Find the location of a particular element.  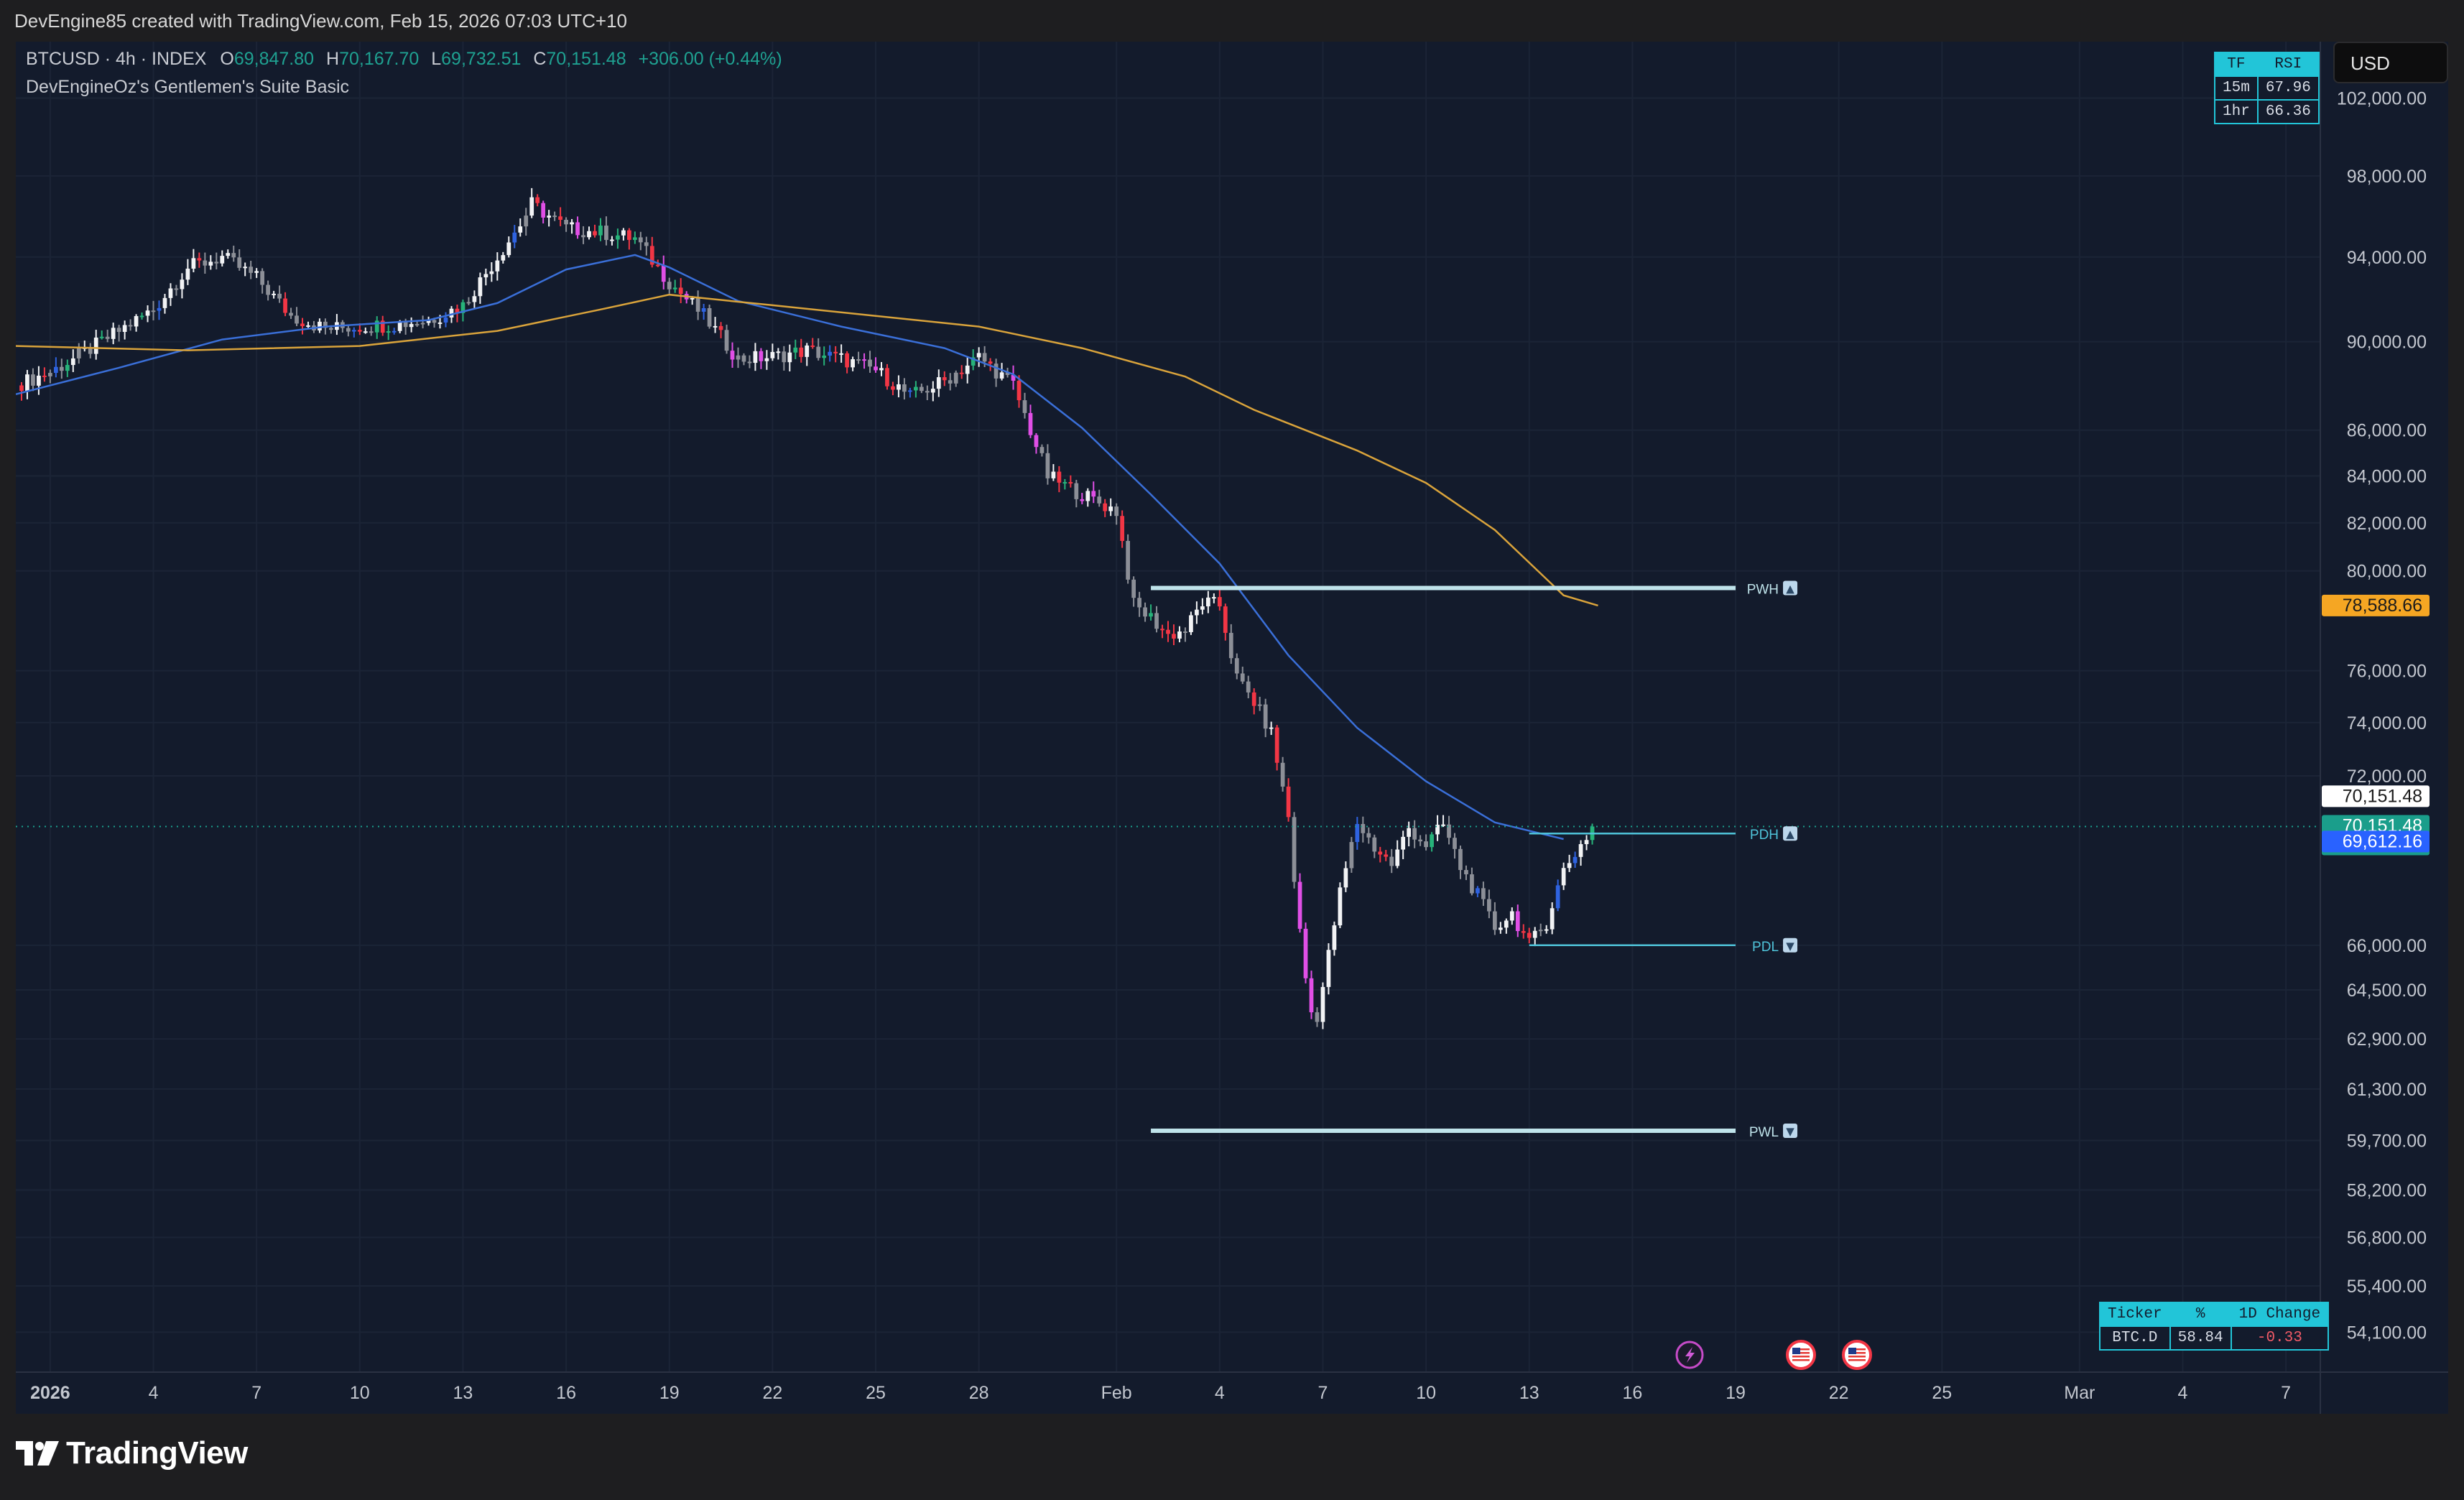

price-axis-tick-label: 80,000.00 is located at coordinates (2387, 572).